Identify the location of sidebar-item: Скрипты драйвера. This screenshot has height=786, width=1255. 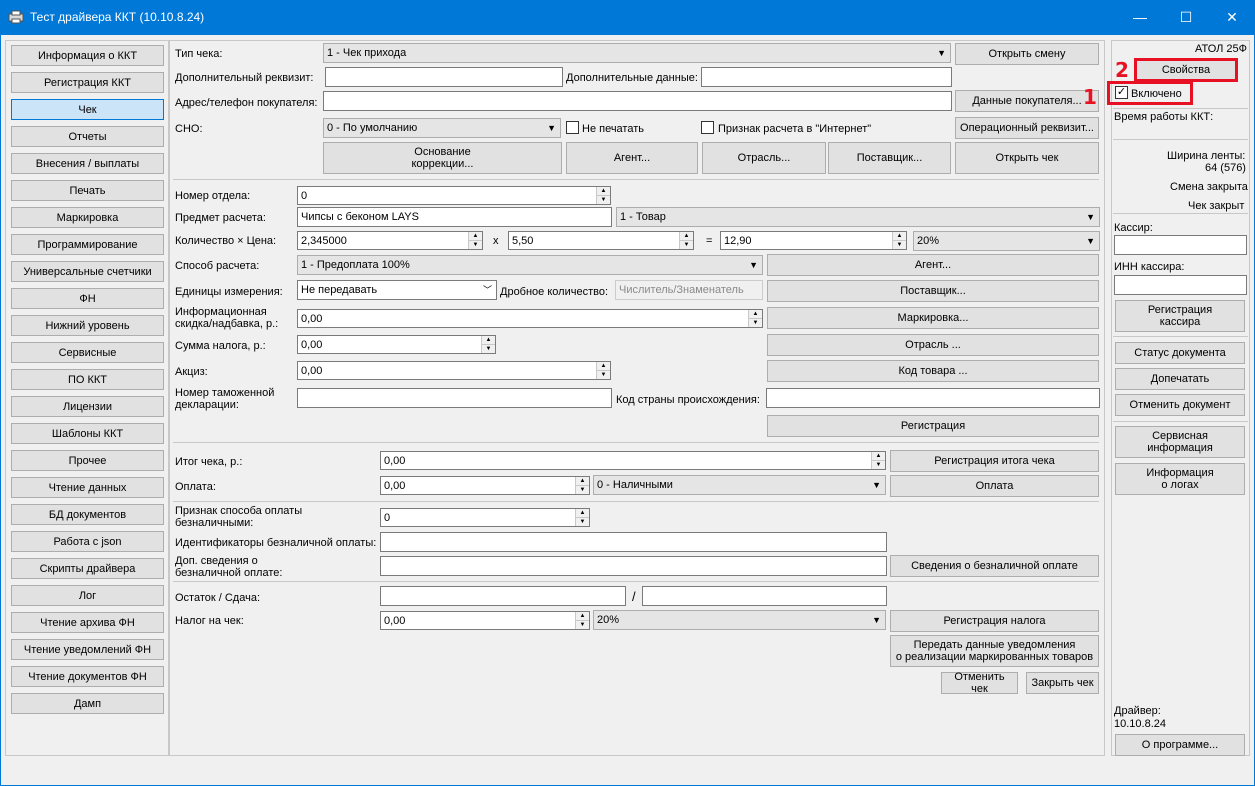
(87, 568).